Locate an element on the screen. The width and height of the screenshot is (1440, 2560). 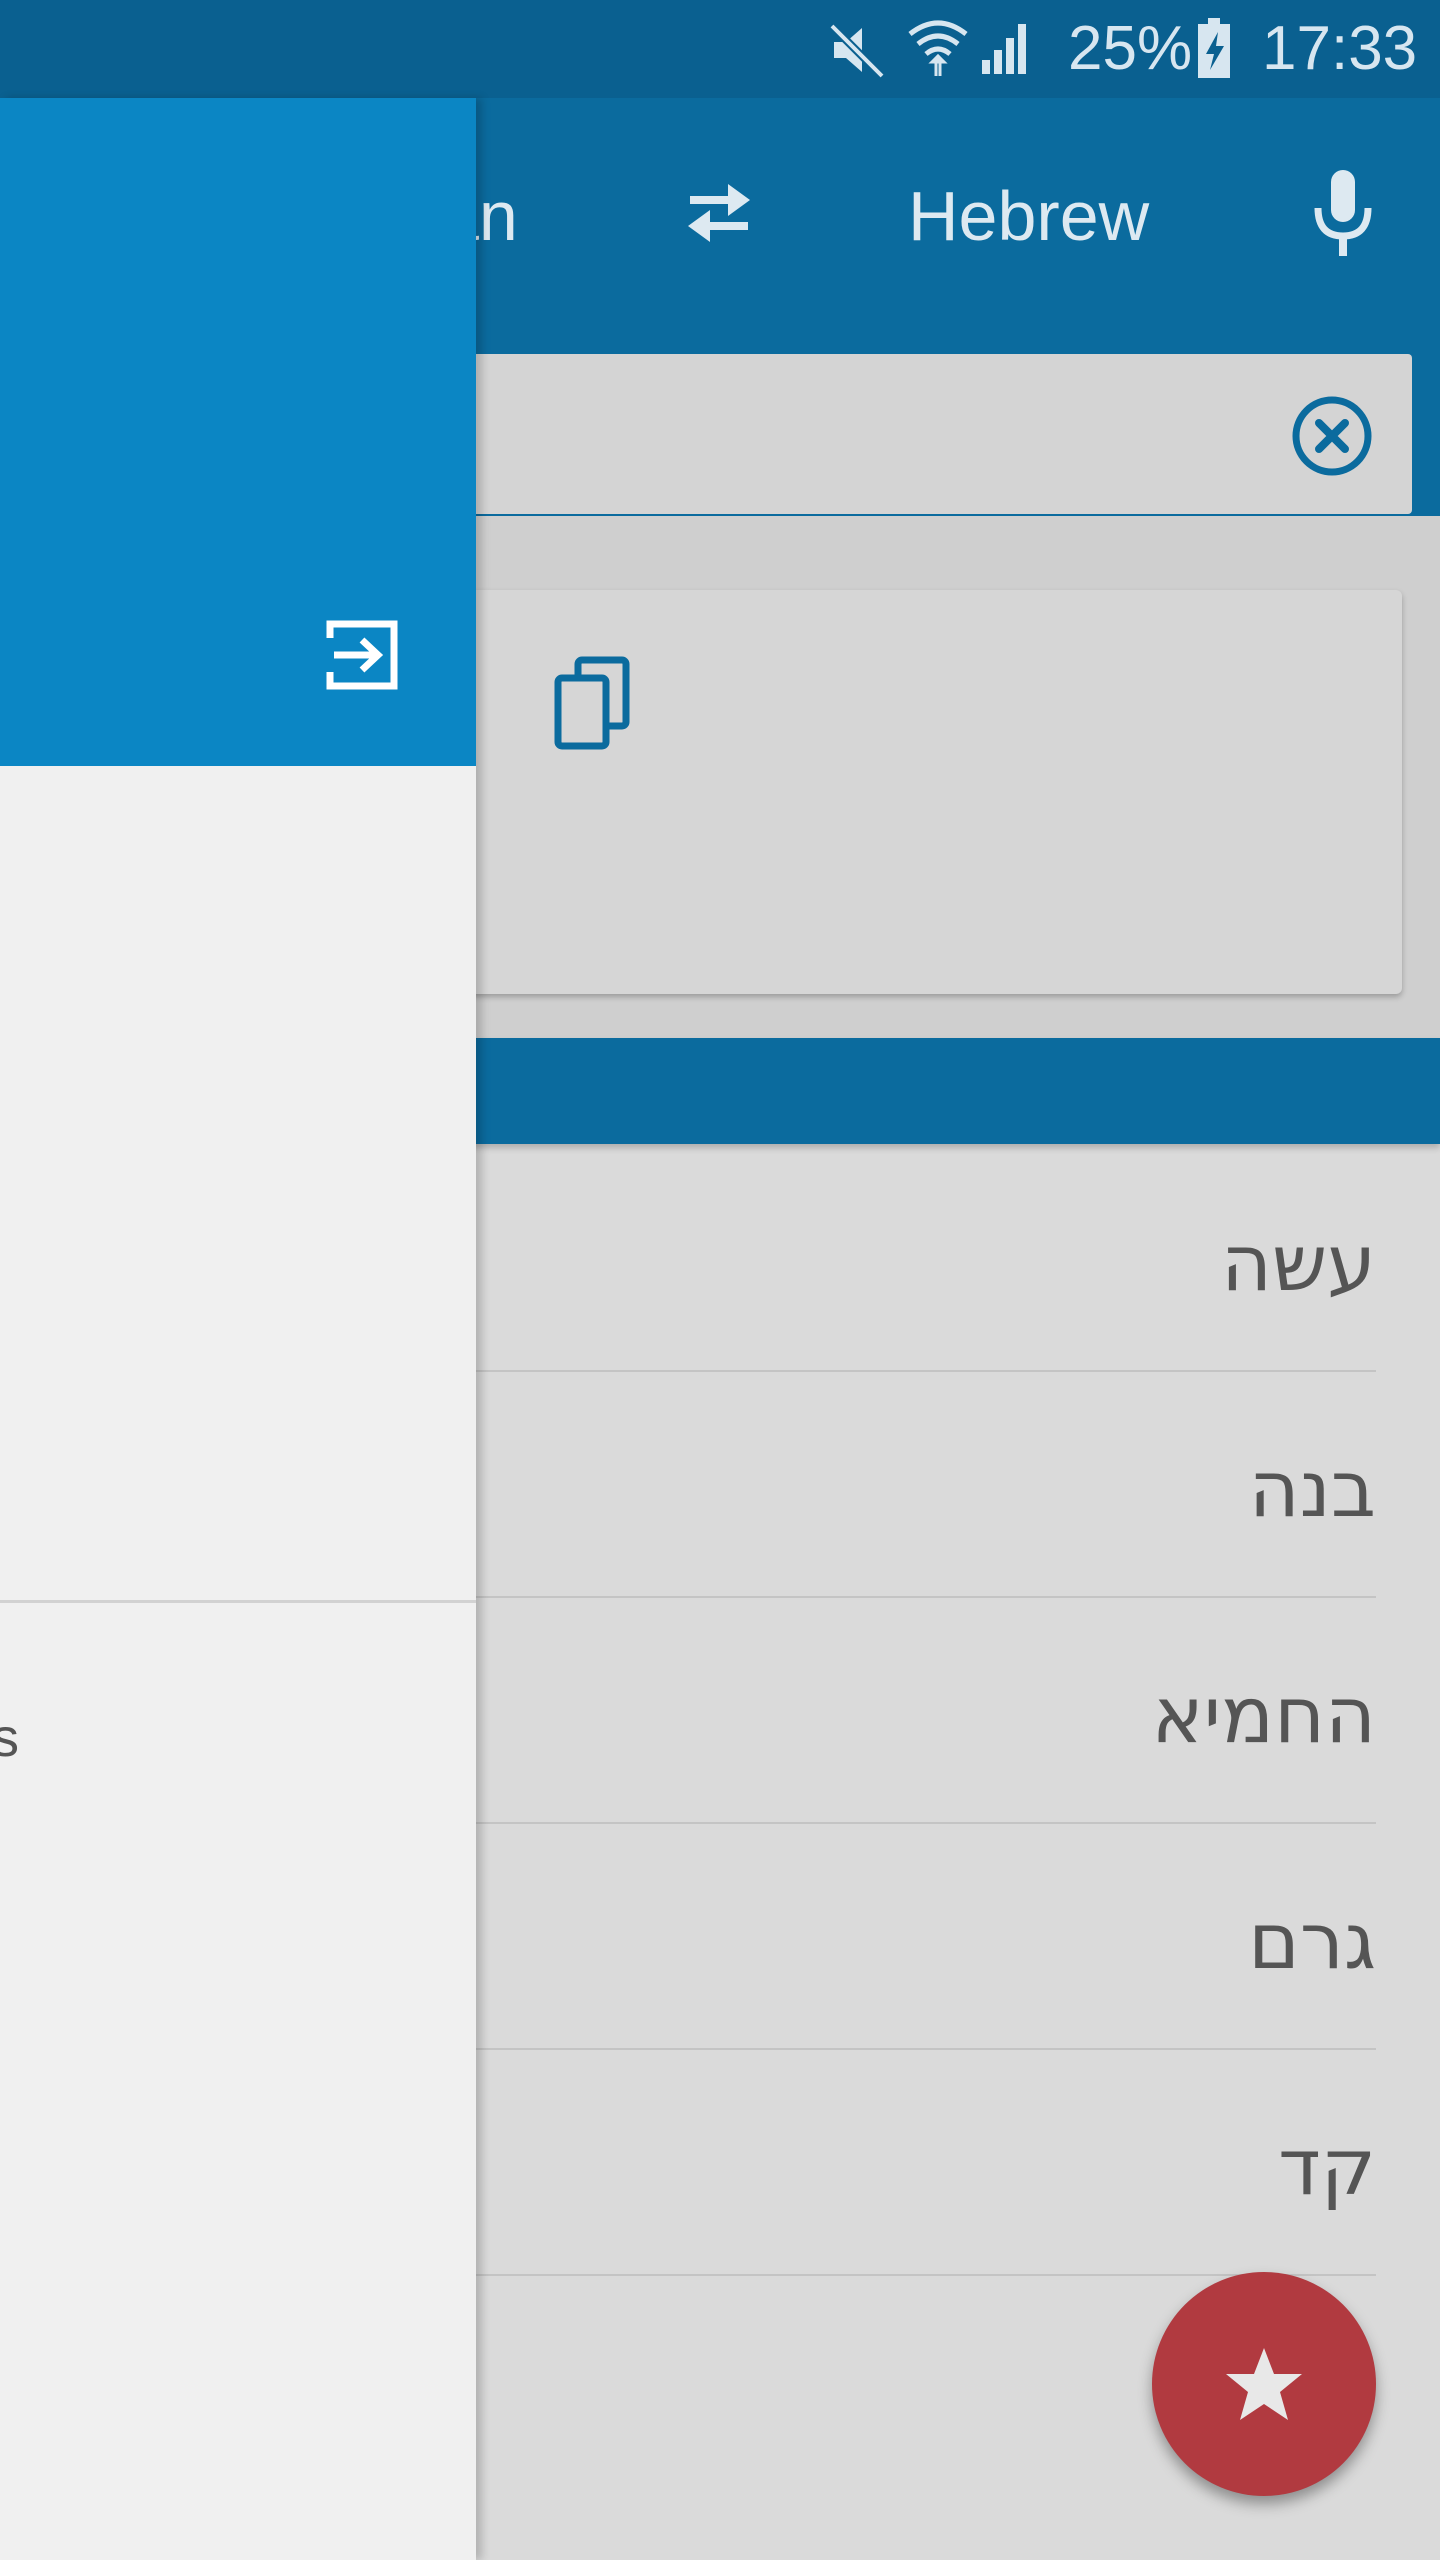
drawer-divider is located at coordinates (238, 1601).